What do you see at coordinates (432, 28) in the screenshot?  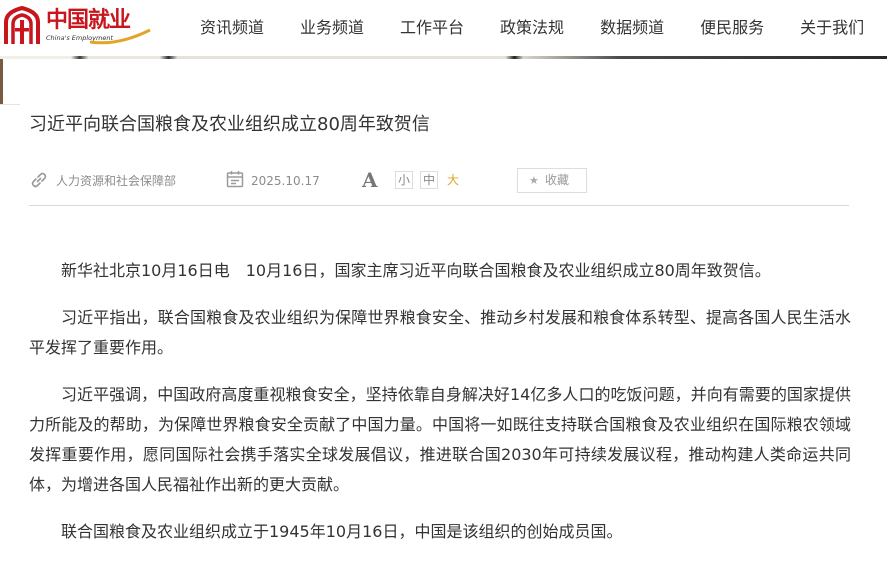 I see `nav-item-work-platform: 工作平台` at bounding box center [432, 28].